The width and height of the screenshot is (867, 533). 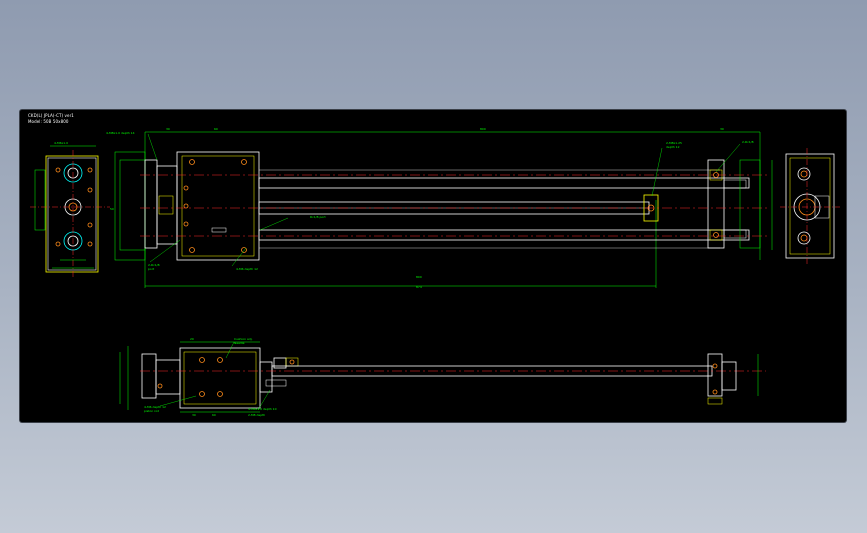 I want to click on dim-width-c: 30, so click(x=722, y=129).